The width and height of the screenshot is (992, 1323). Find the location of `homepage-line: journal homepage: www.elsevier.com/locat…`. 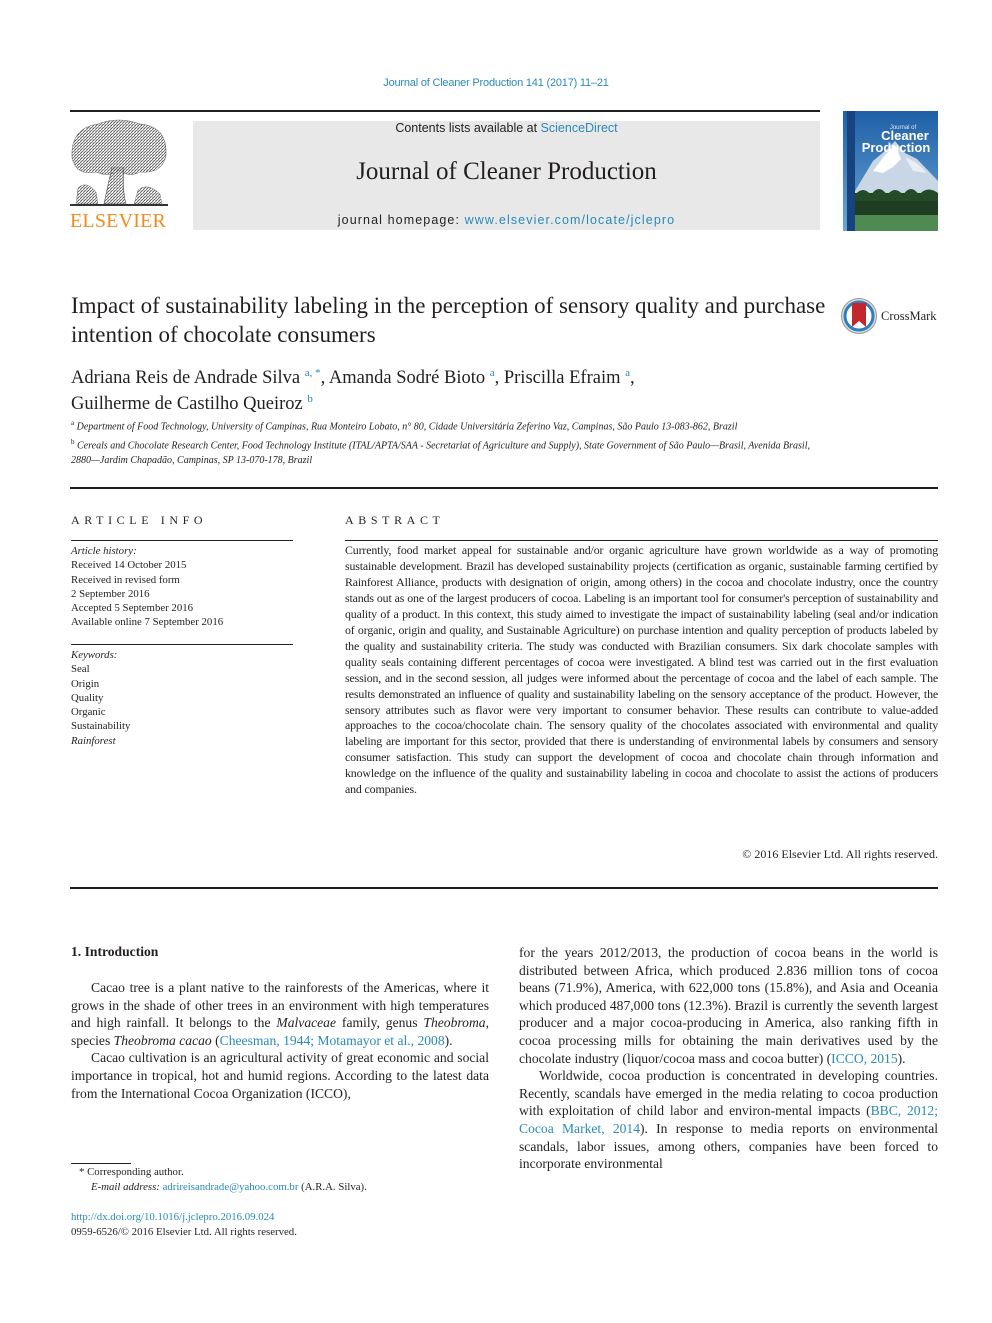

homepage-line: journal homepage: www.elsevier.com/locat… is located at coordinates (506, 220).